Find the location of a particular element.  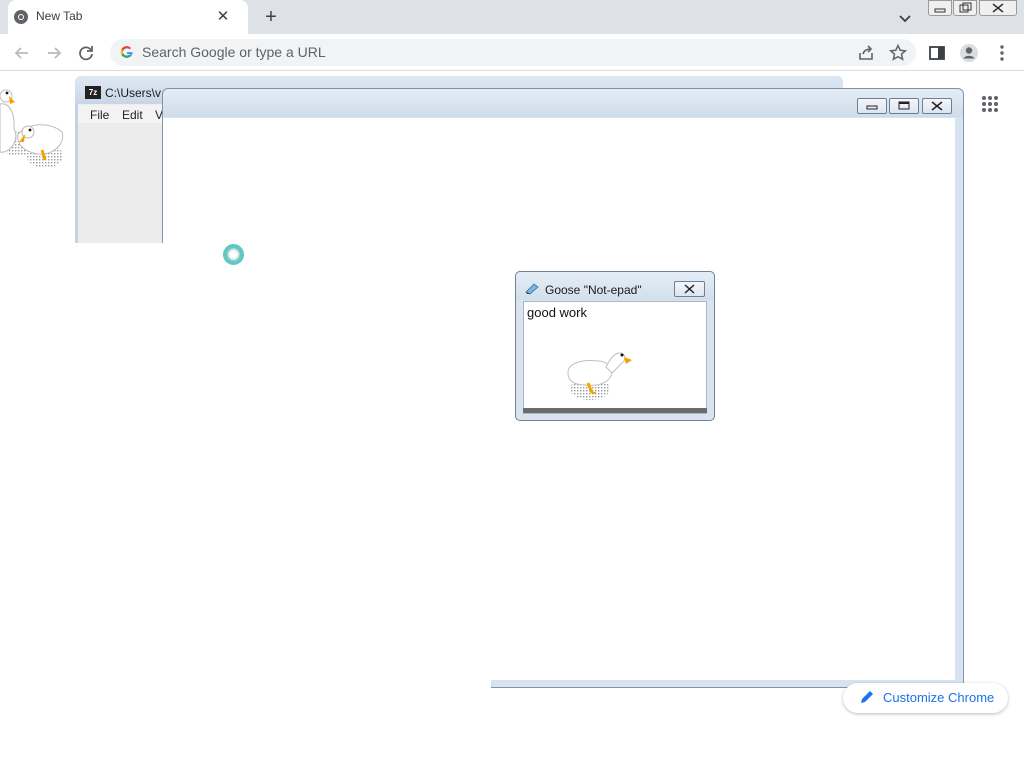

7zip-icon: 7z is located at coordinates (93, 92).